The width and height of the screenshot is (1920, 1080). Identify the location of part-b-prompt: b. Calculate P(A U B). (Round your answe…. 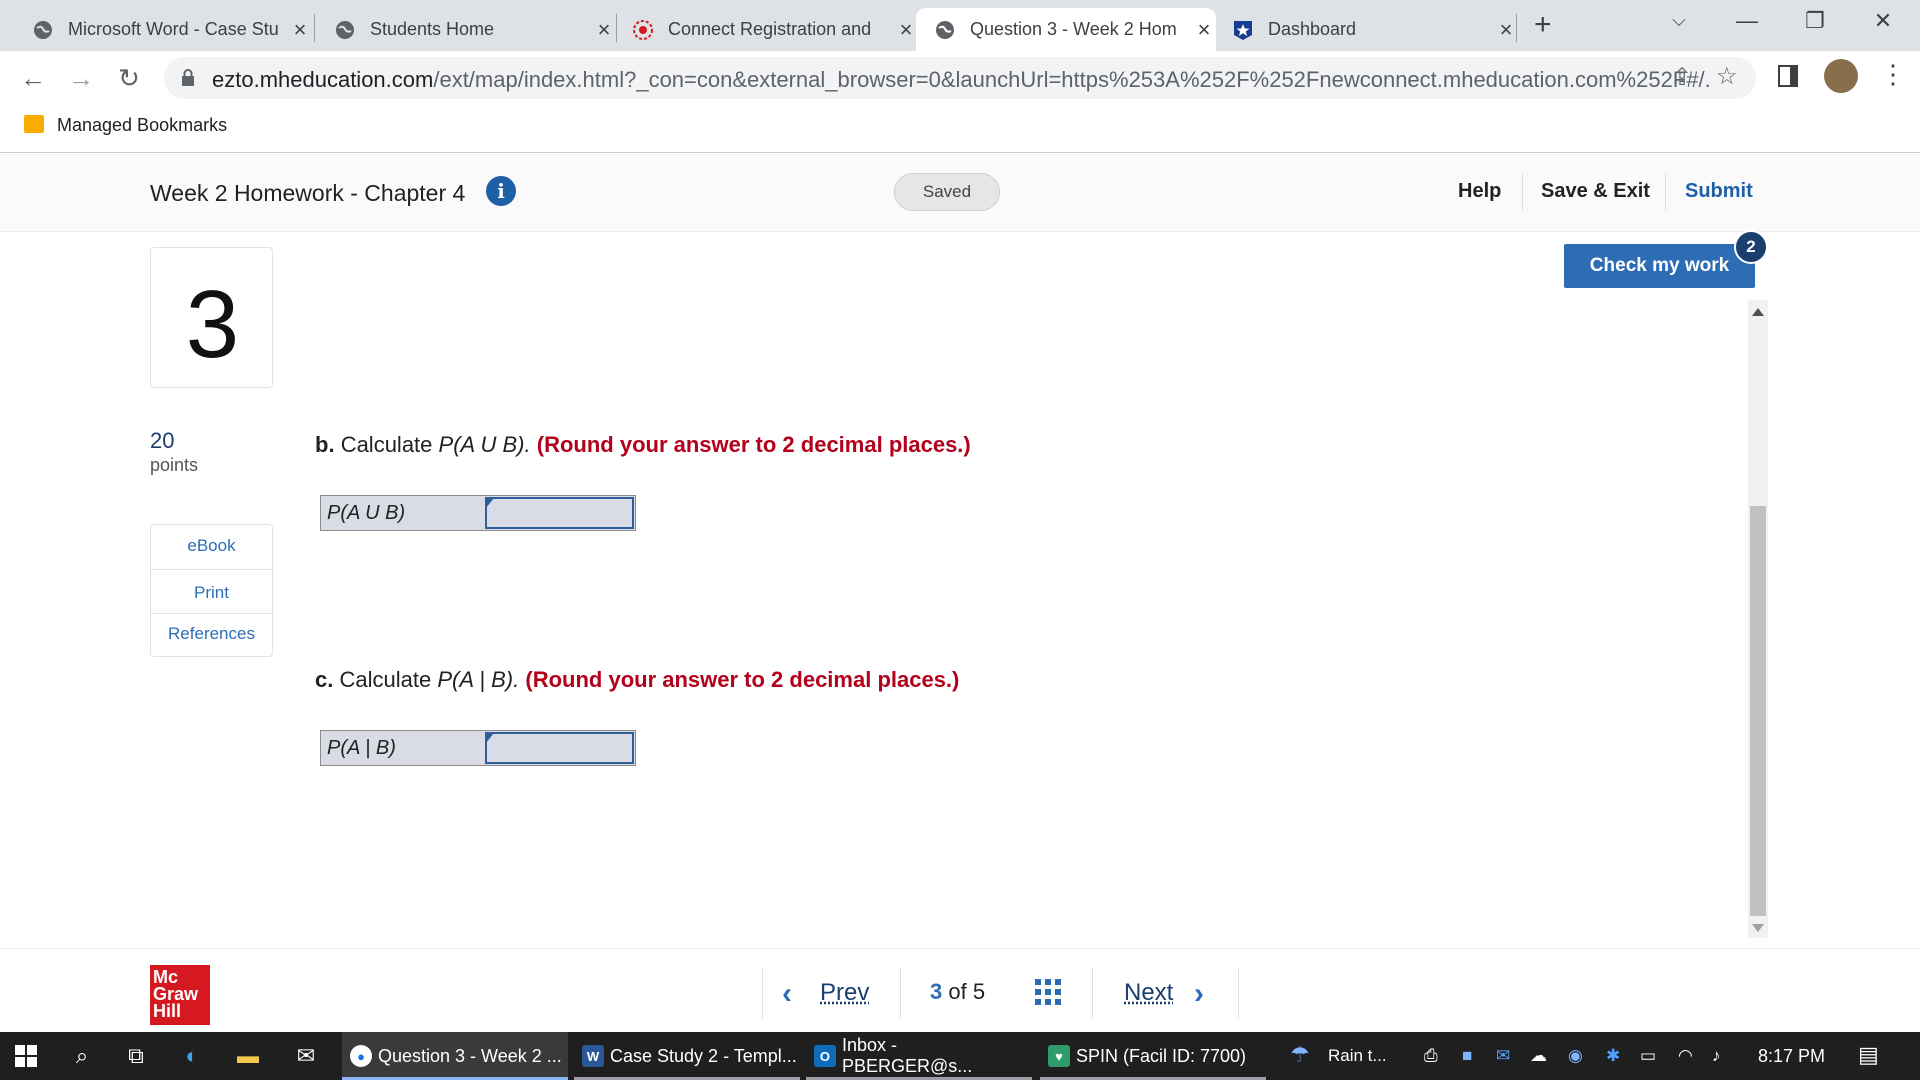
(643, 445).